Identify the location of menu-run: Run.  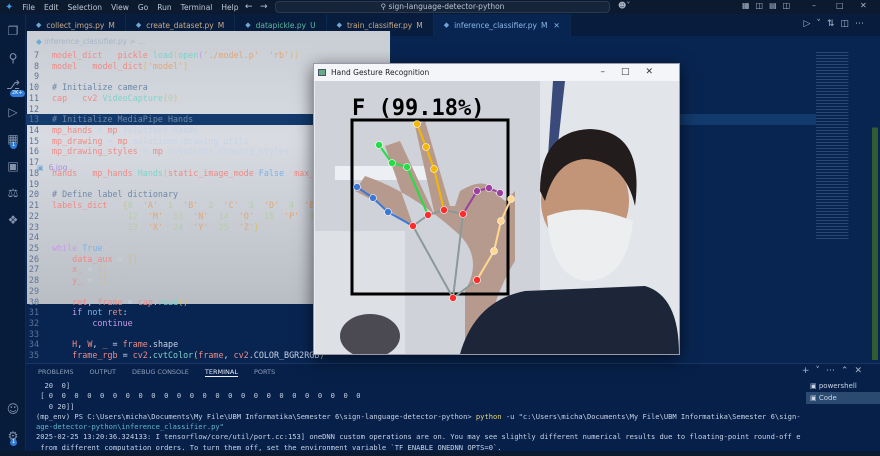
(164, 7).